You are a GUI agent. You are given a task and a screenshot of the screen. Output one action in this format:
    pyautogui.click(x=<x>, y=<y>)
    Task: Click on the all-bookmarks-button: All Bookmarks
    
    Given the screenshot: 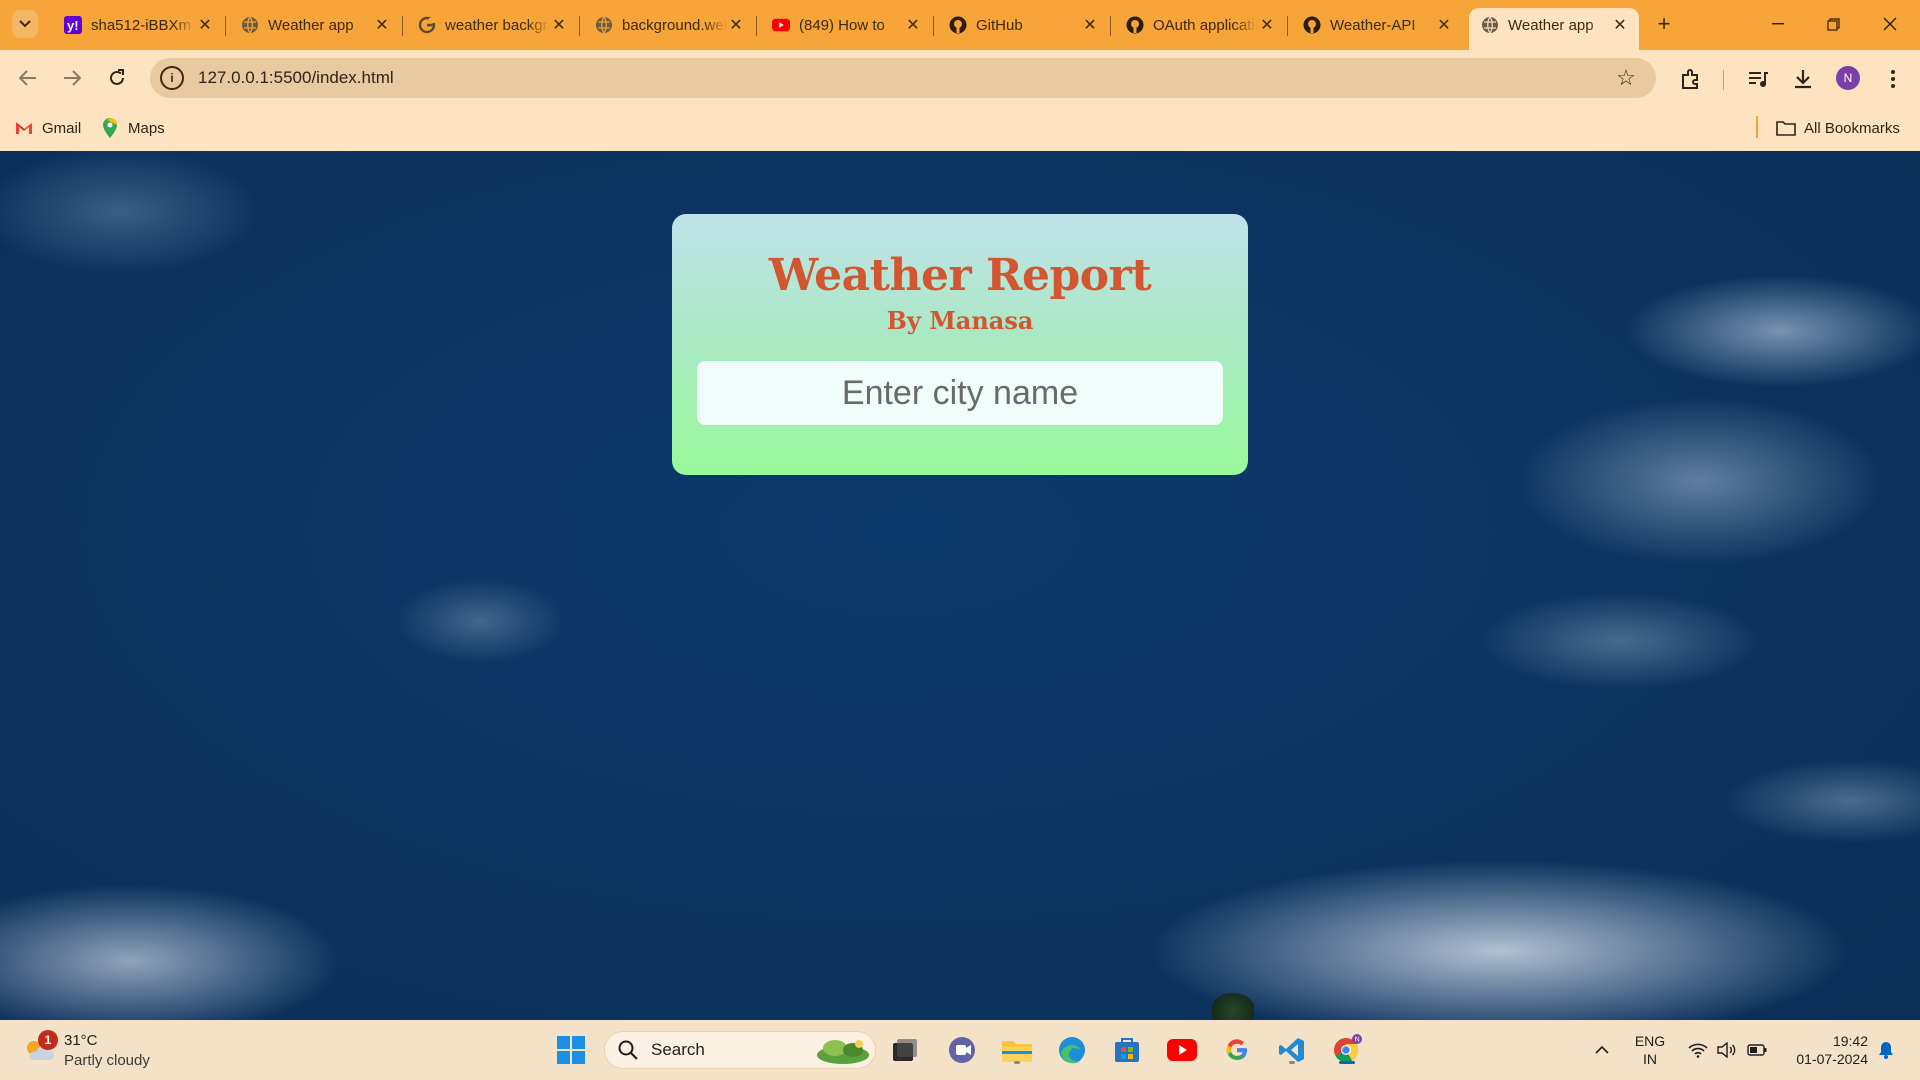 What is the action you would take?
    pyautogui.click(x=1838, y=128)
    